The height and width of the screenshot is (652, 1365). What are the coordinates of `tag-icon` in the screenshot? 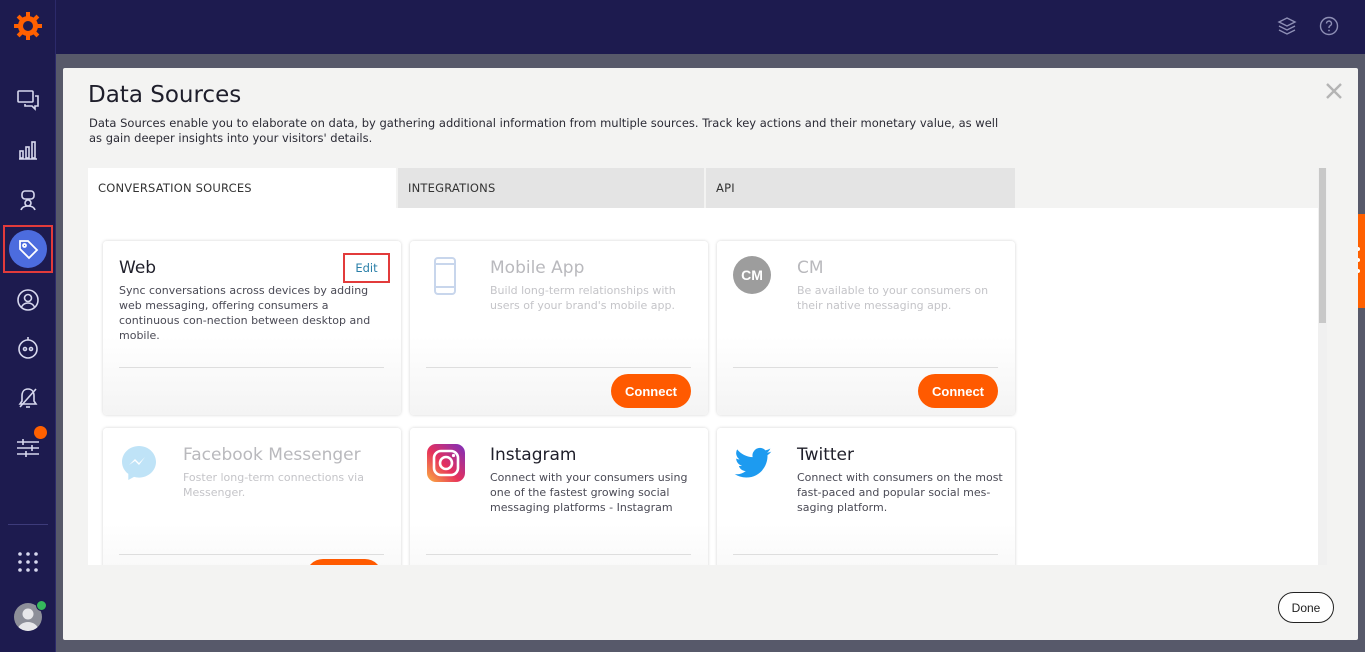 It's located at (29, 250).